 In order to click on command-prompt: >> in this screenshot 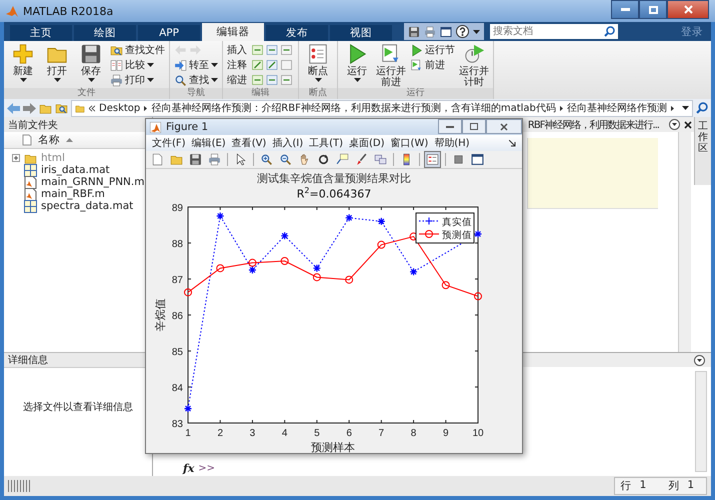, I will do `click(207, 468)`.